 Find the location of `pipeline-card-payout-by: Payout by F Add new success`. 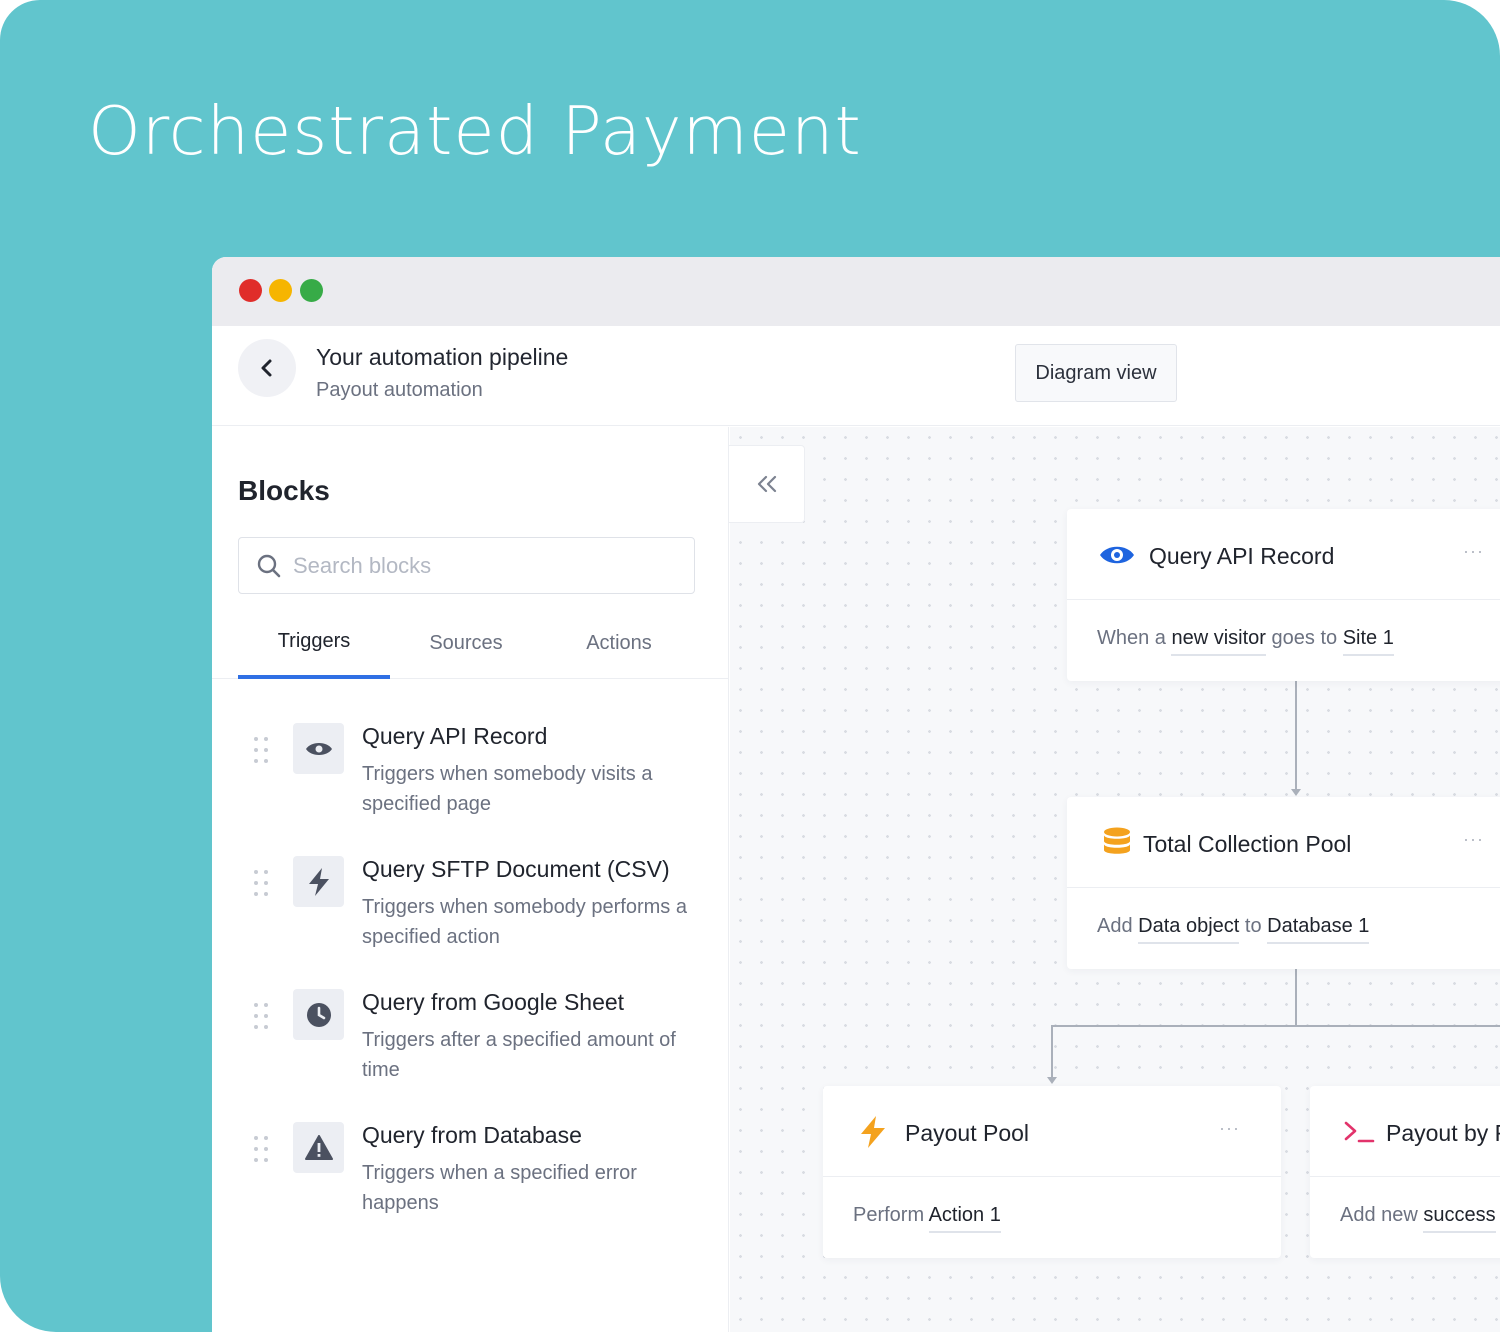

pipeline-card-payout-by: Payout by F Add new success is located at coordinates (1405, 1172).